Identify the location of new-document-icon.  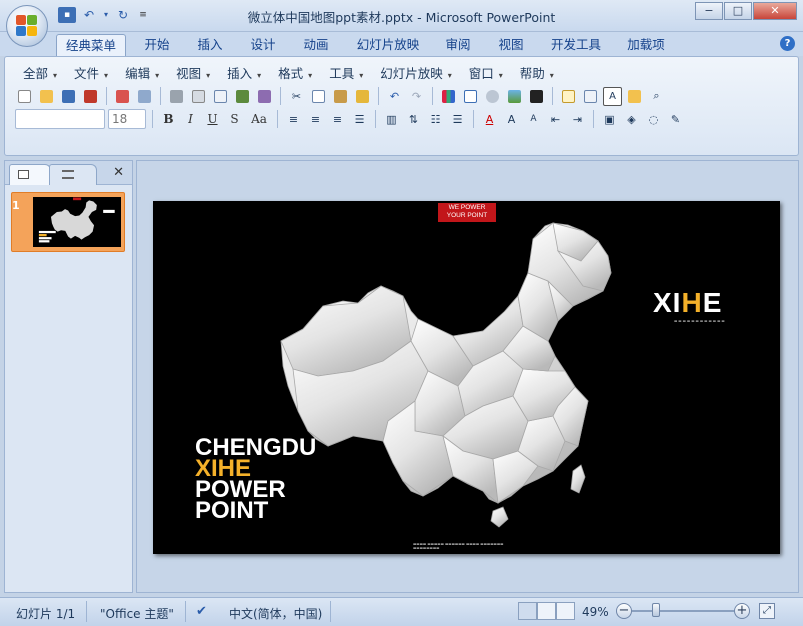
(24, 96).